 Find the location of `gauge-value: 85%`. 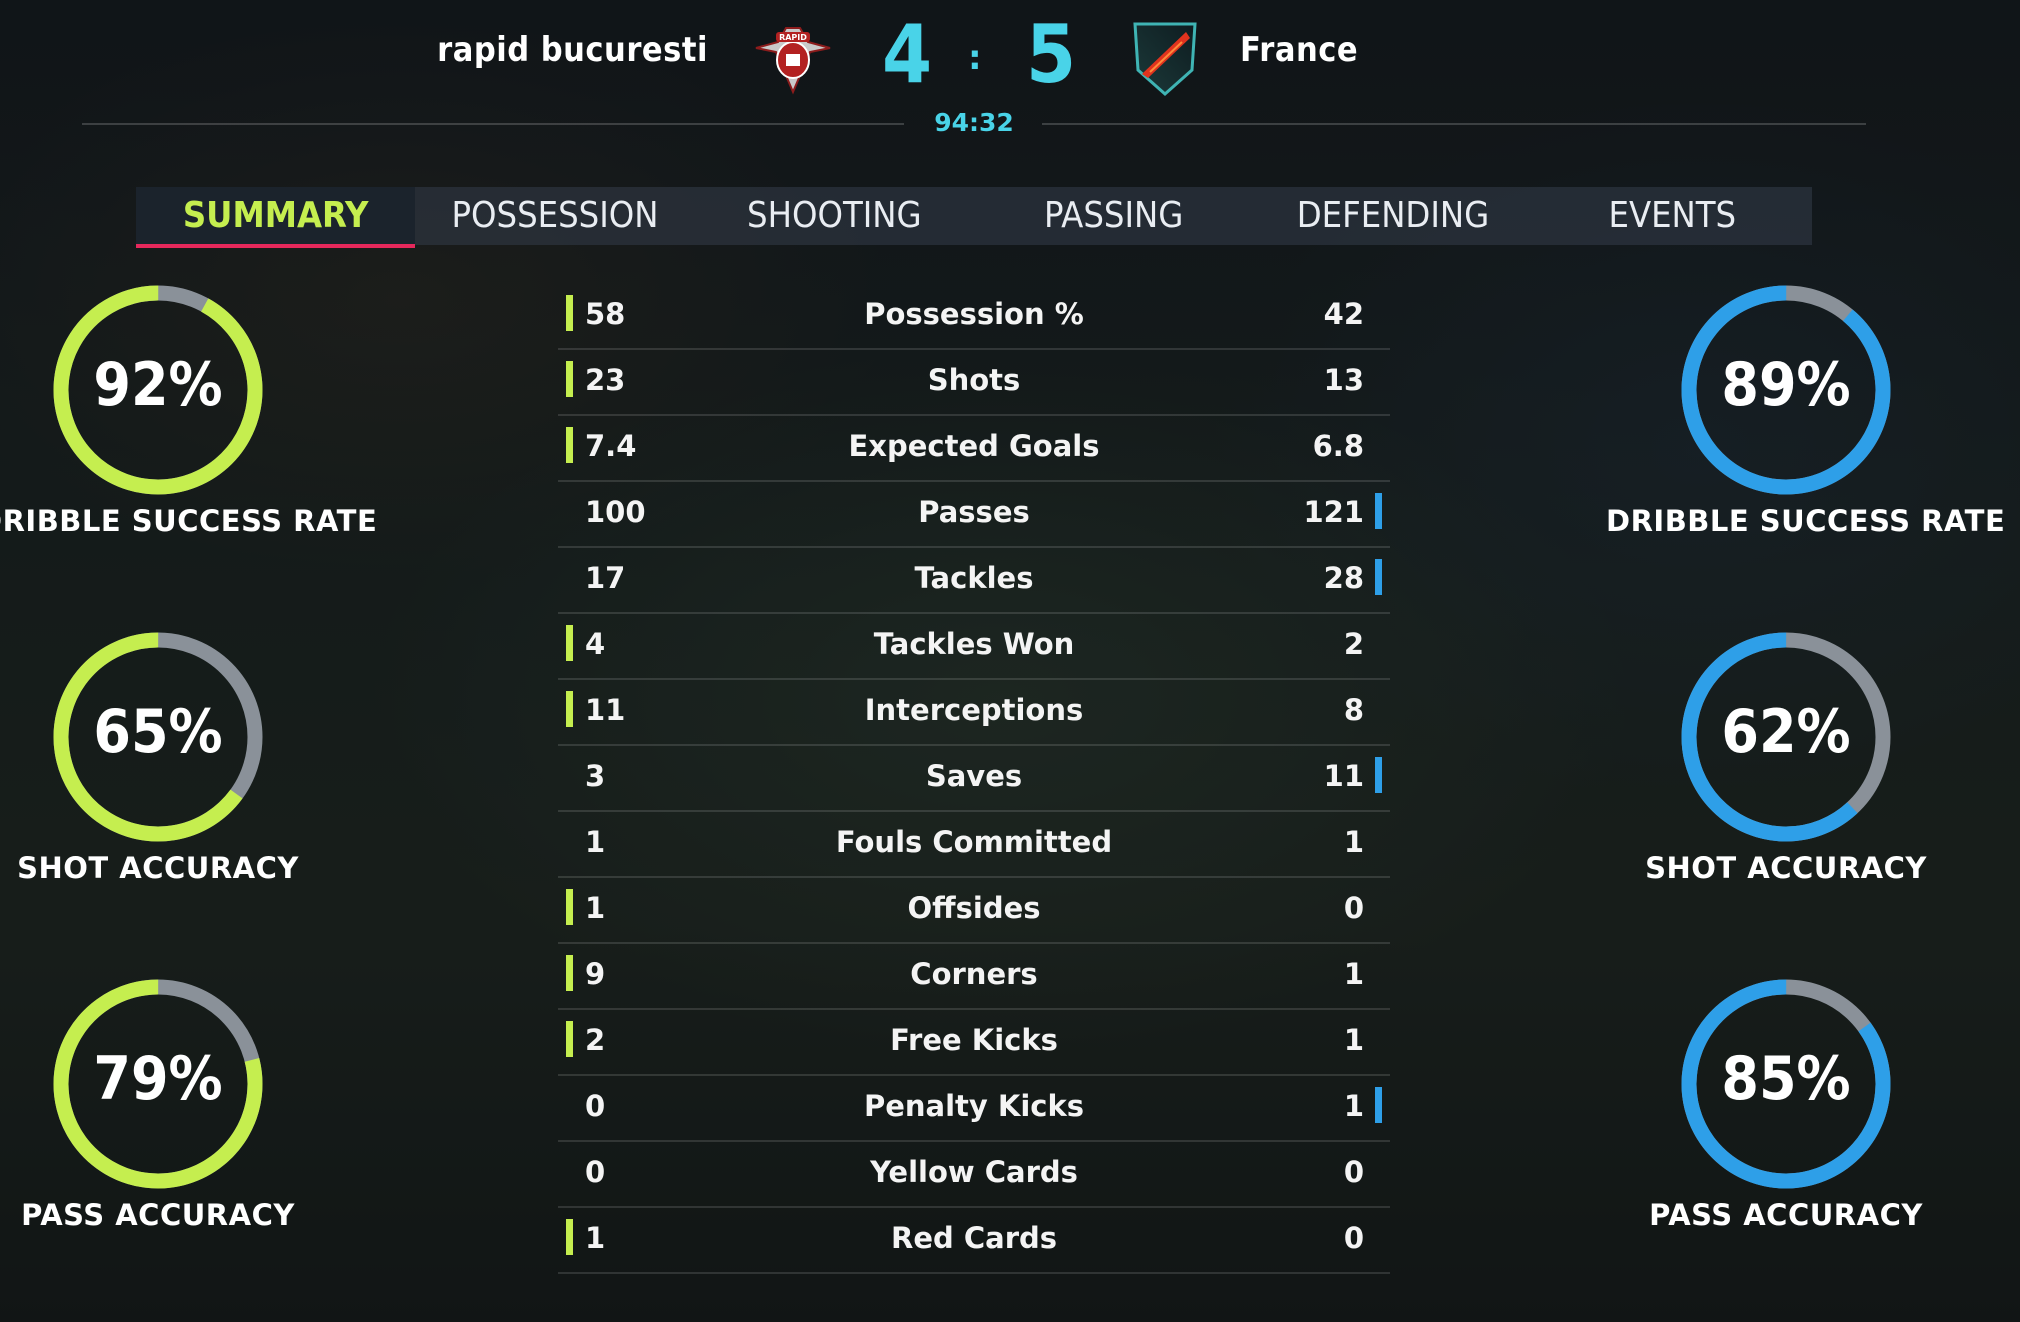

gauge-value: 85% is located at coordinates (1786, 1079).